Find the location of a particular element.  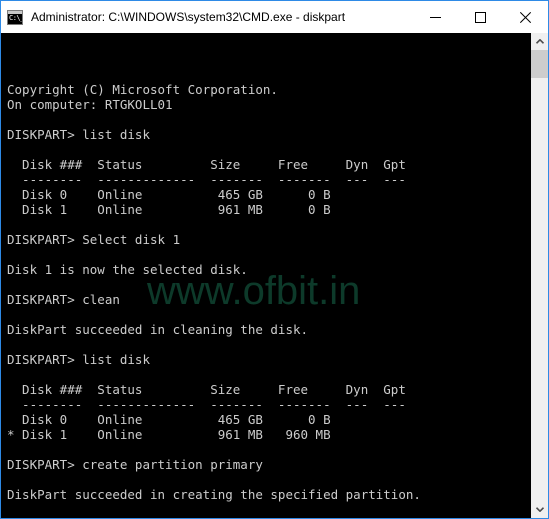

vertical-scrollbar is located at coordinates (539, 275).